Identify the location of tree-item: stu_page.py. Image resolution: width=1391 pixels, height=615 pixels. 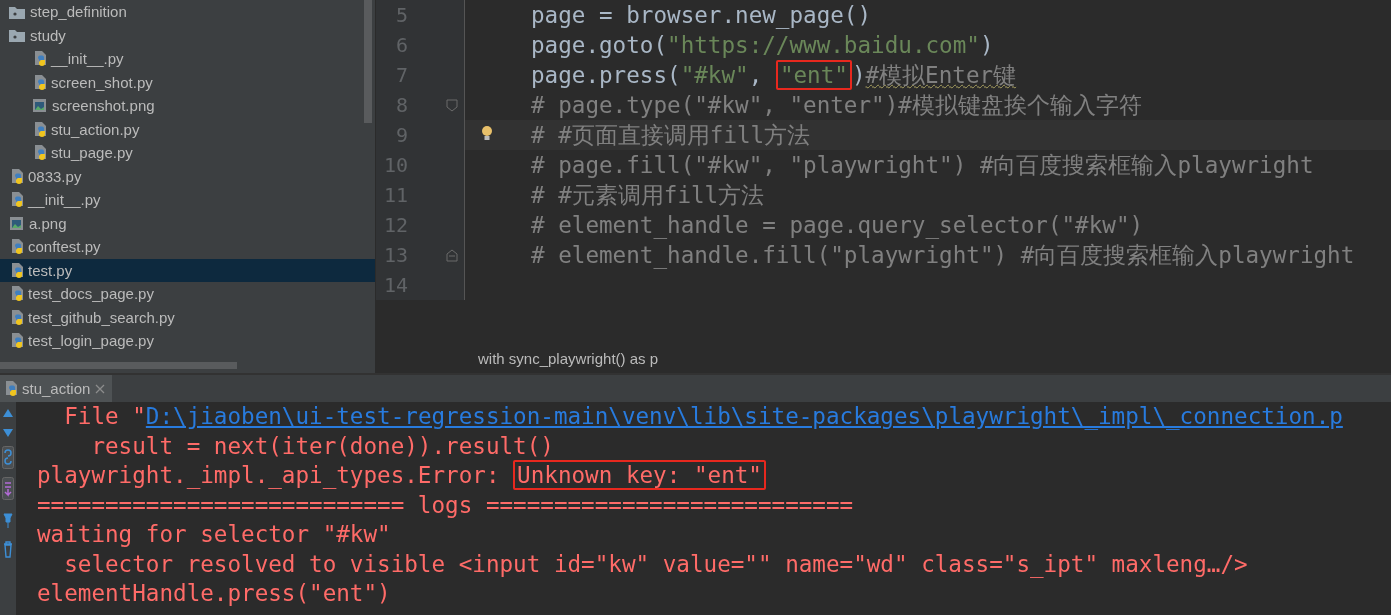
(187, 153).